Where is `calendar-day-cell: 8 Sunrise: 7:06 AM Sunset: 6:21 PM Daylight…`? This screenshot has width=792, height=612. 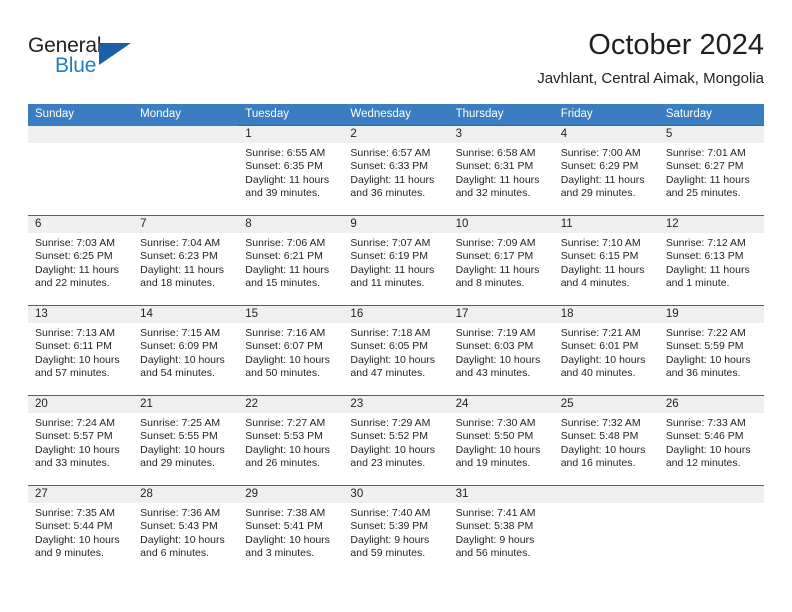 calendar-day-cell: 8 Sunrise: 7:06 AM Sunset: 6:21 PM Daylight… is located at coordinates (291, 260).